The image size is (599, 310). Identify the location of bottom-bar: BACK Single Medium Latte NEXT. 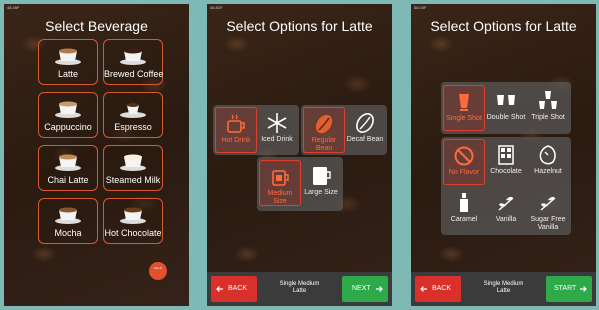
(299, 289).